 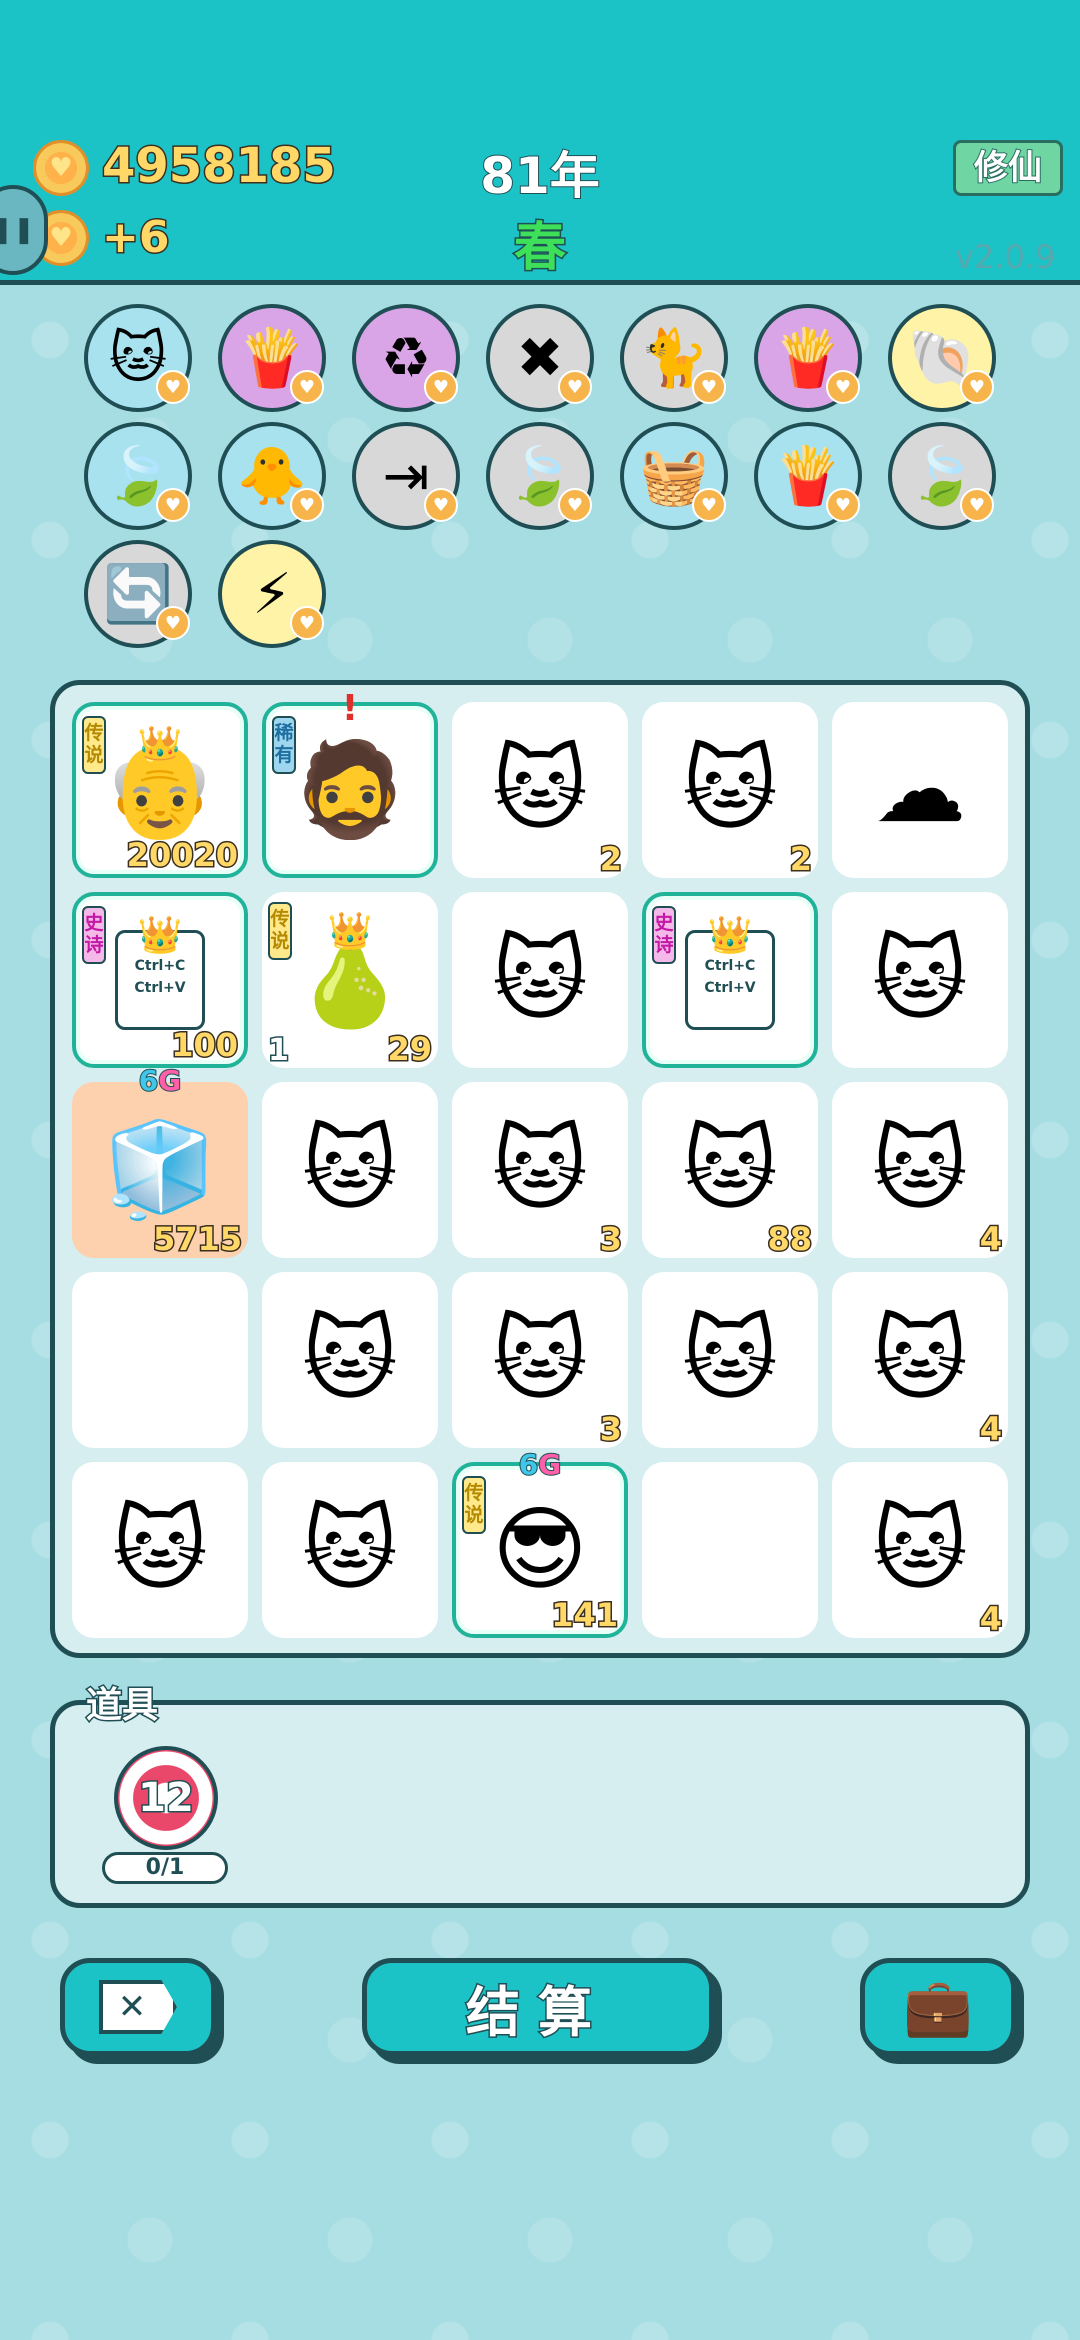 What do you see at coordinates (61, 168) in the screenshot?
I see `coin-icon: ♥` at bounding box center [61, 168].